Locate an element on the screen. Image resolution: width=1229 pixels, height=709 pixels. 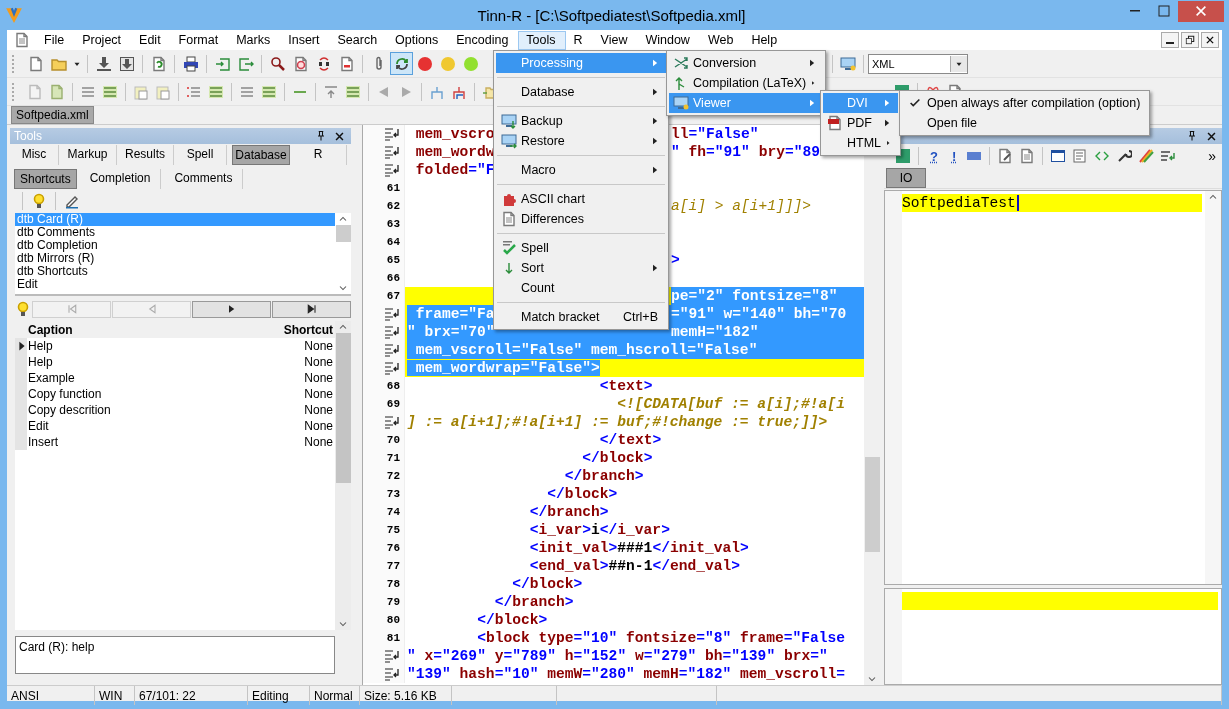
document-restore-button is located at coordinates (1190, 40).